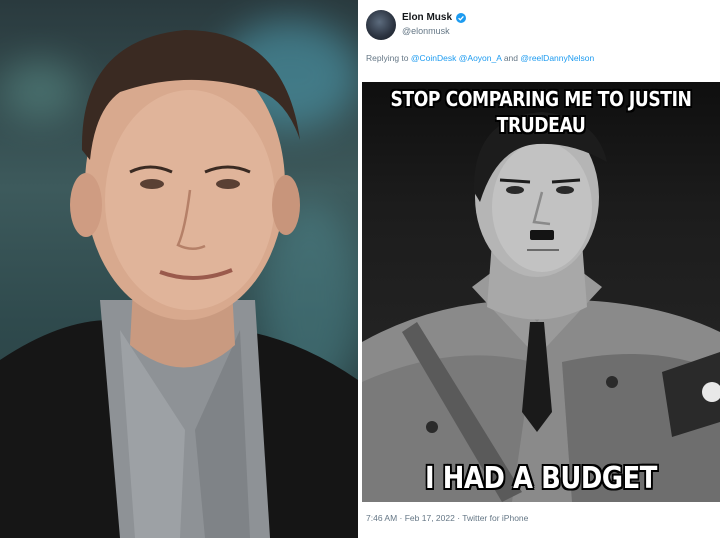  I want to click on reply-and: and, so click(510, 58).